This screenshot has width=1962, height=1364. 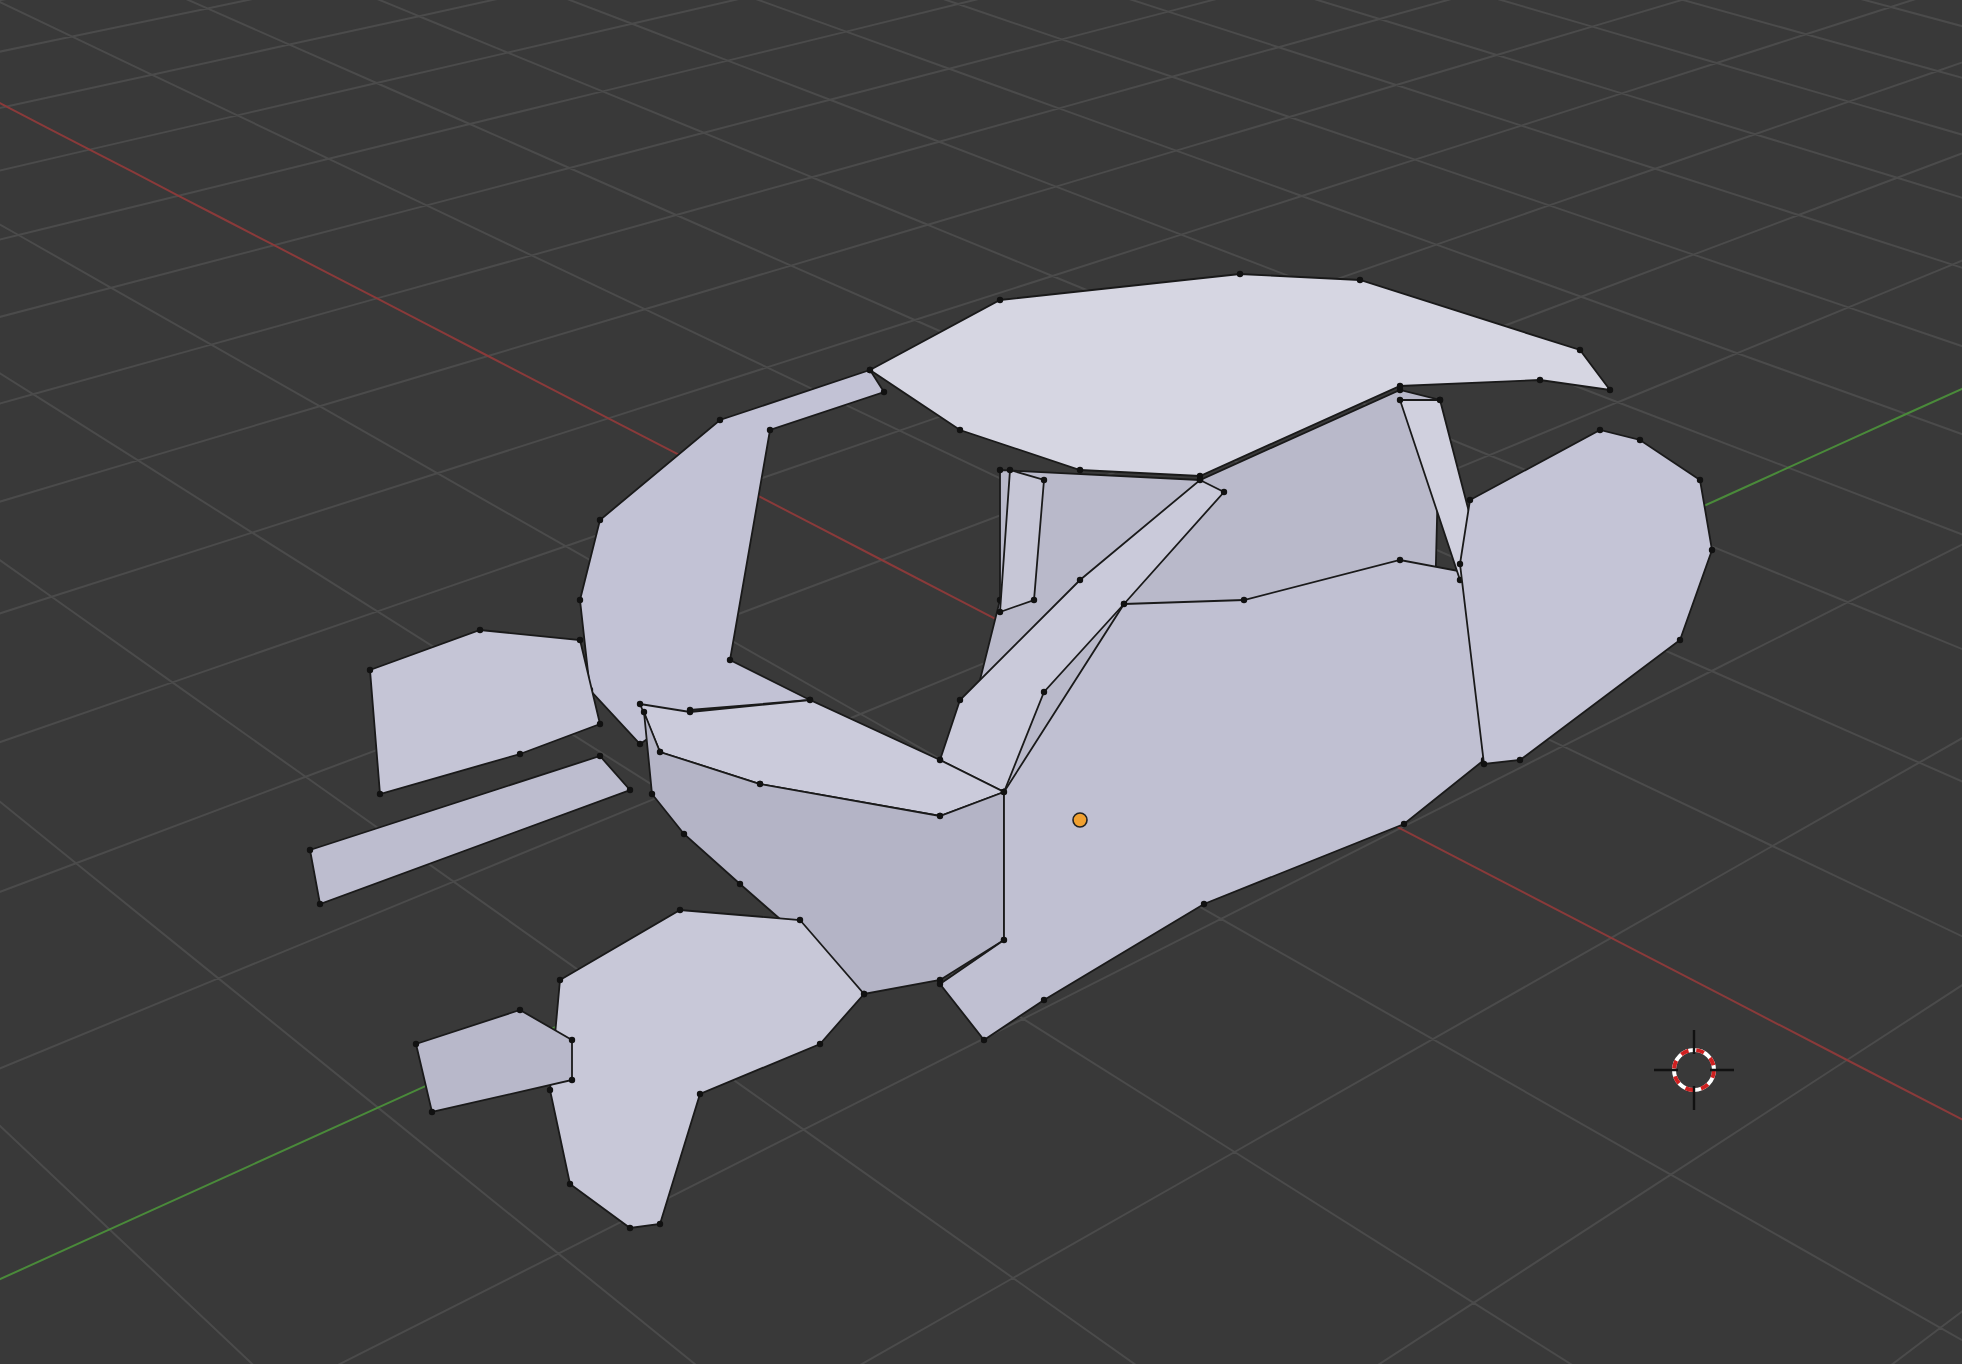 I want to click on origin-dot, so click(x=1080, y=820).